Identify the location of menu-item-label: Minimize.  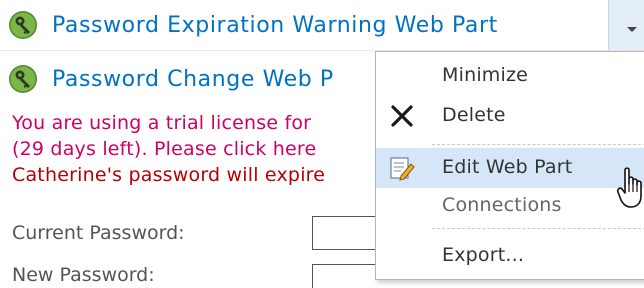
(485, 75).